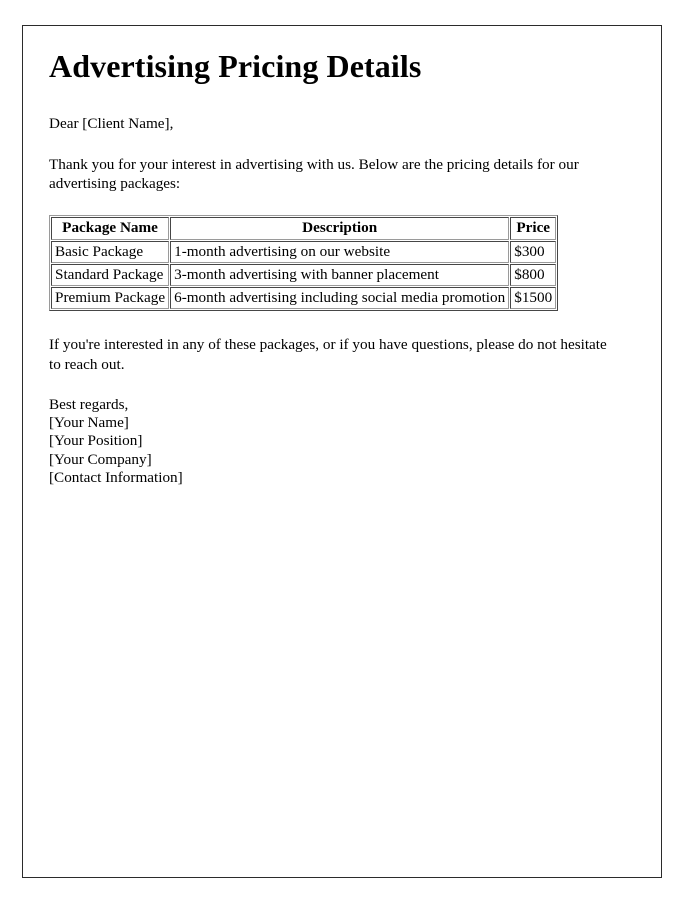 The image size is (700, 900). What do you see at coordinates (533, 275) in the screenshot?
I see `cell-price: $800` at bounding box center [533, 275].